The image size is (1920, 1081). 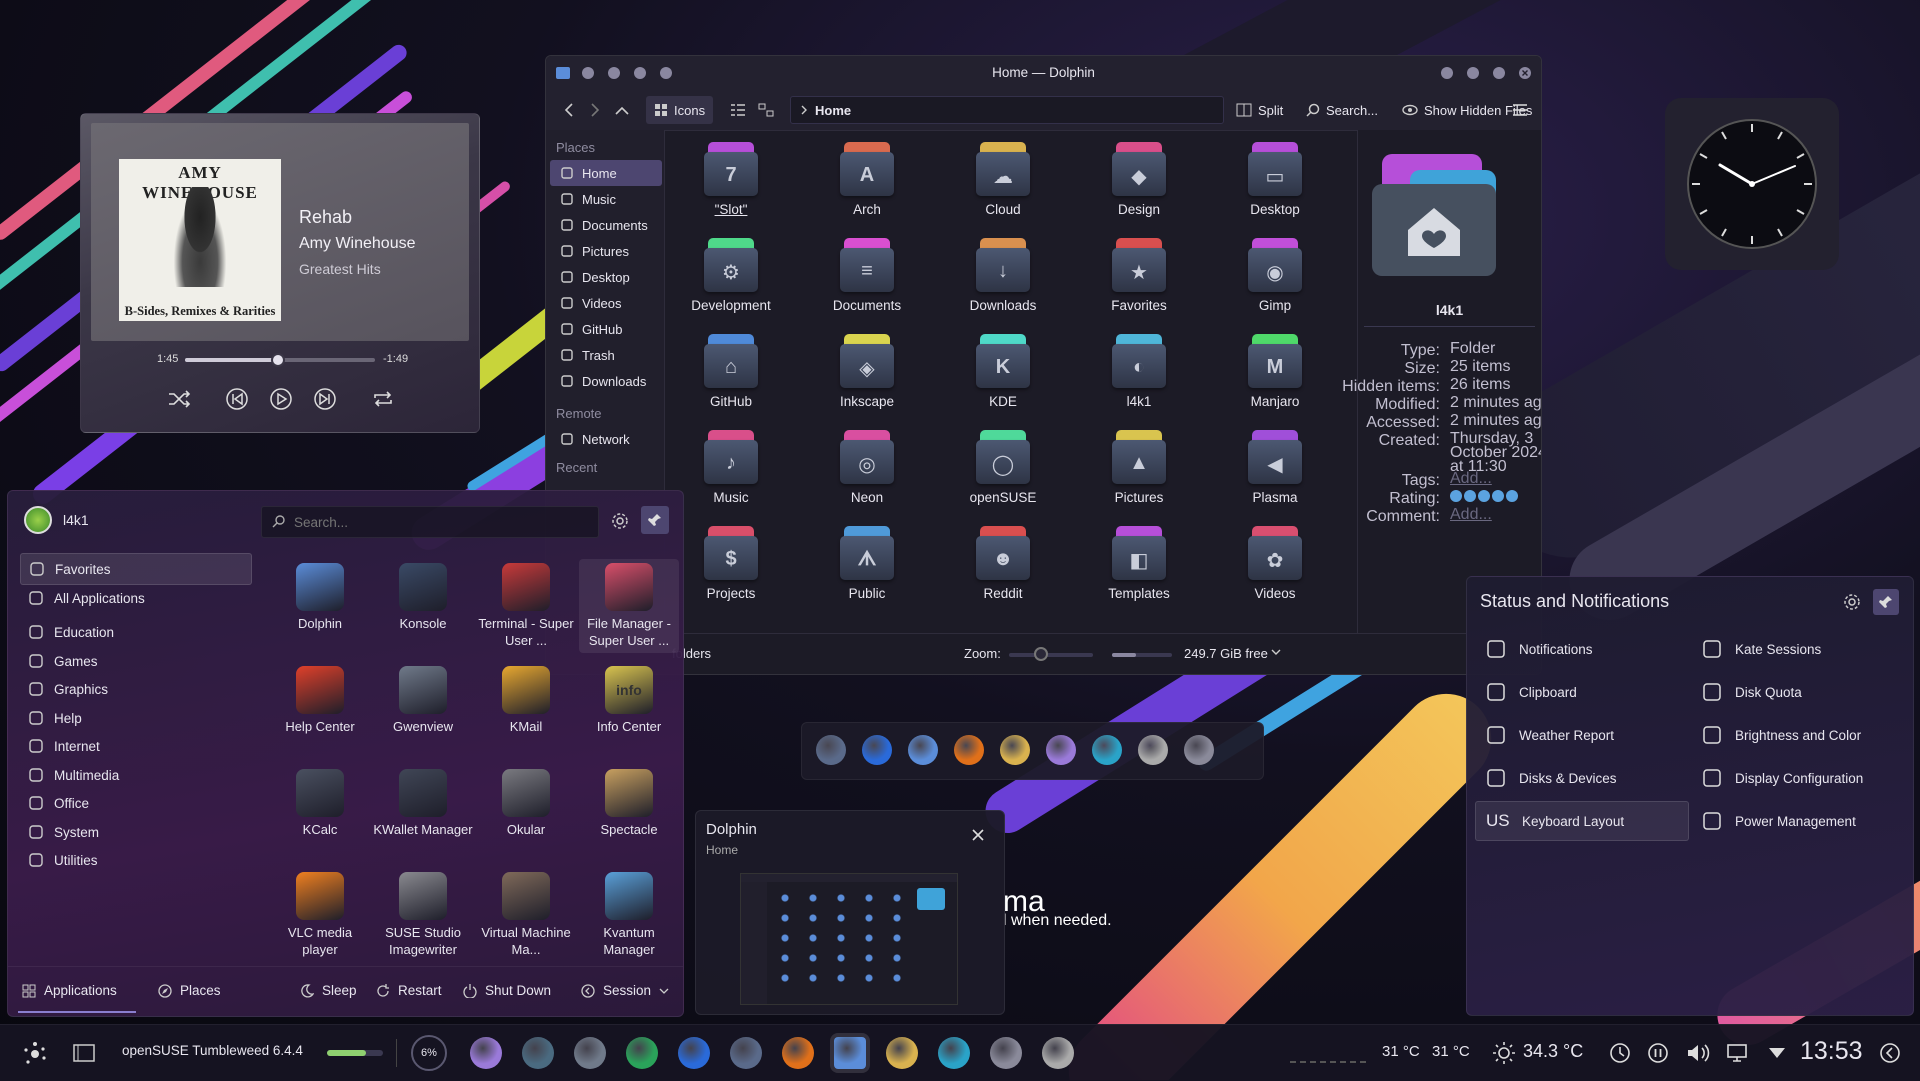 I want to click on category-education: Education, so click(x=136, y=632).